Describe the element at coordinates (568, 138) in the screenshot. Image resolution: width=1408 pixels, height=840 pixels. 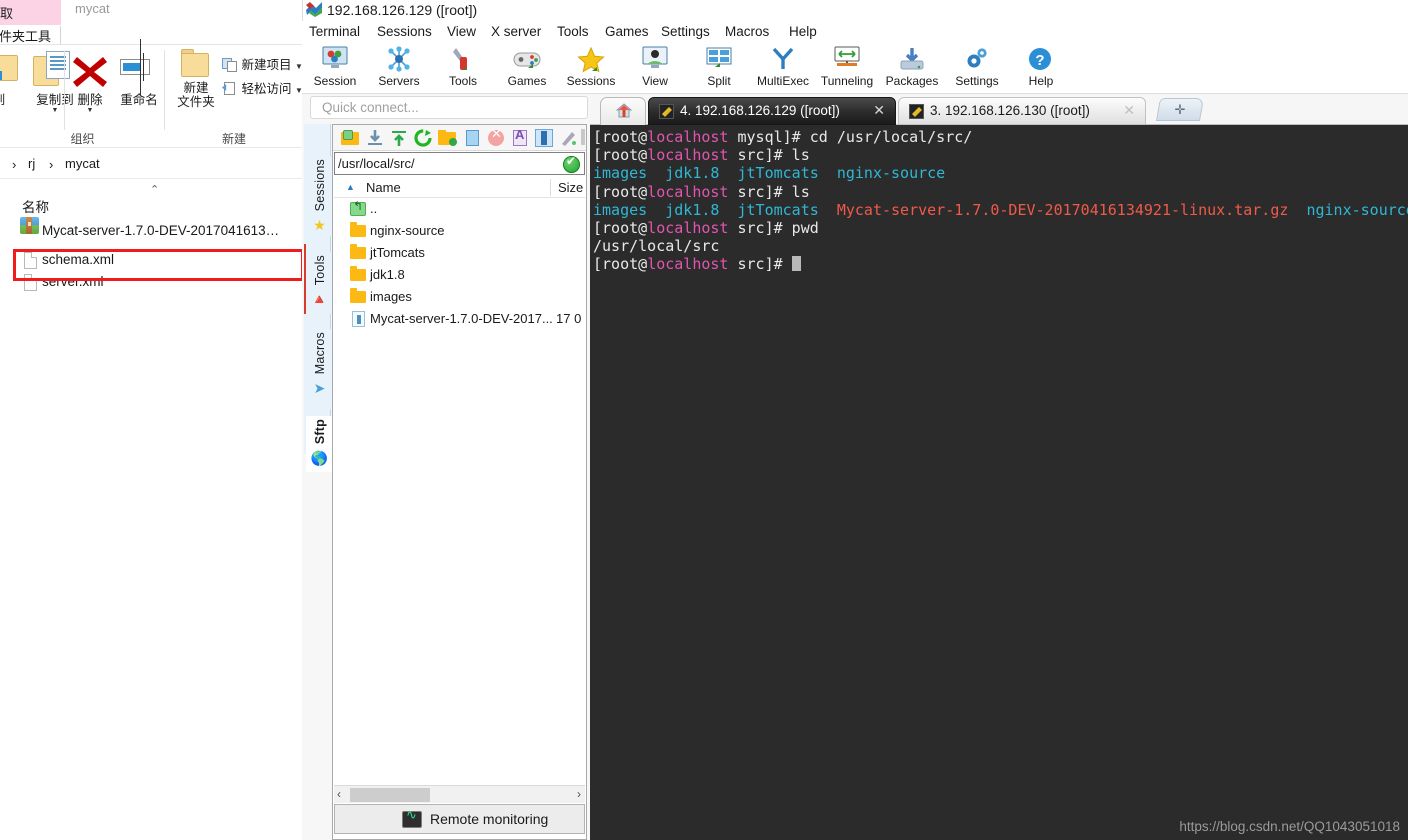
I see `permissions-icon` at that location.